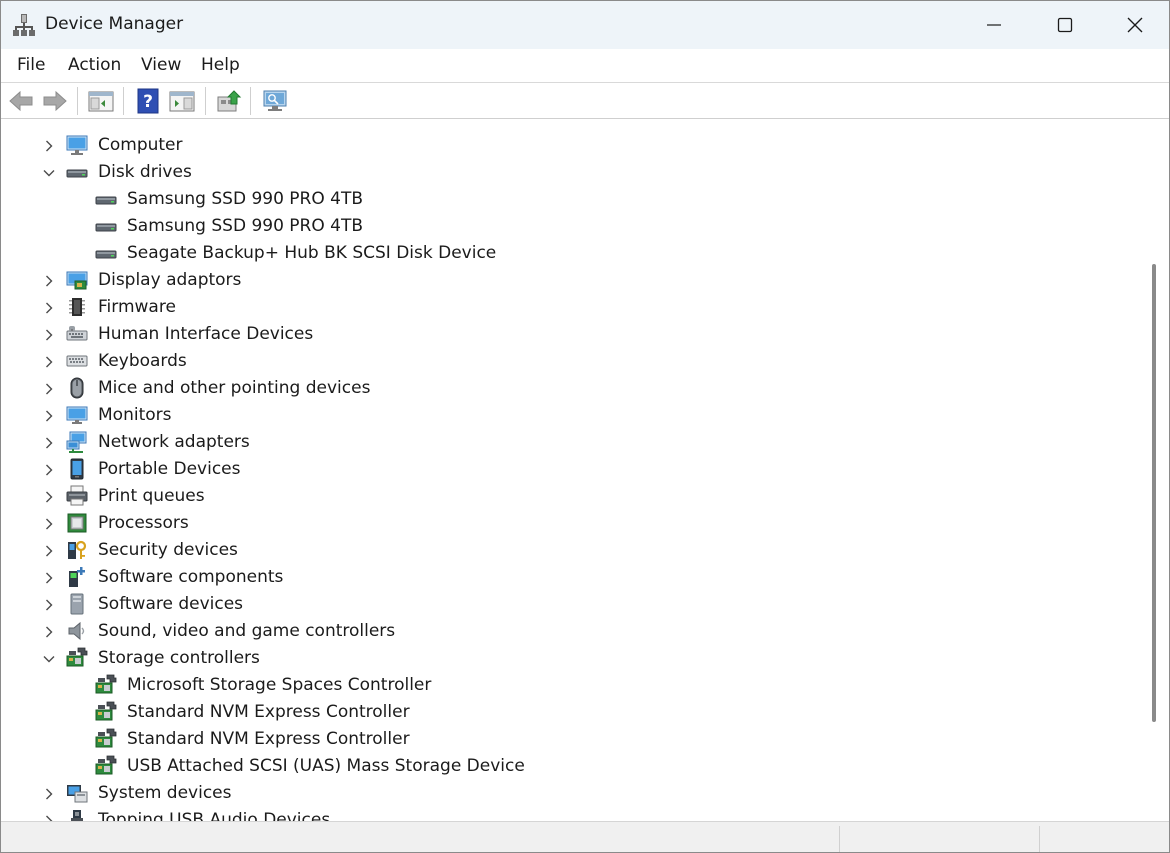 Image resolution: width=1170 pixels, height=853 pixels. What do you see at coordinates (573, 279) in the screenshot?
I see `tree-category-display-adaptors: Display adaptors` at bounding box center [573, 279].